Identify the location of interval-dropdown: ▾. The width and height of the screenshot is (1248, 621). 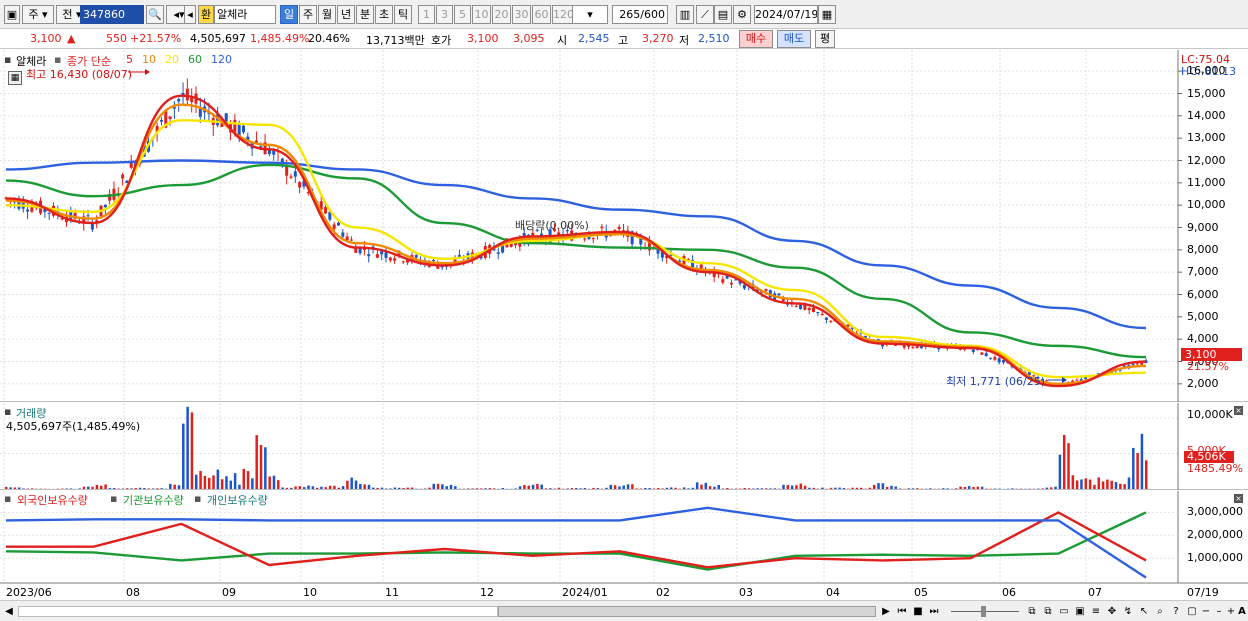
(590, 14).